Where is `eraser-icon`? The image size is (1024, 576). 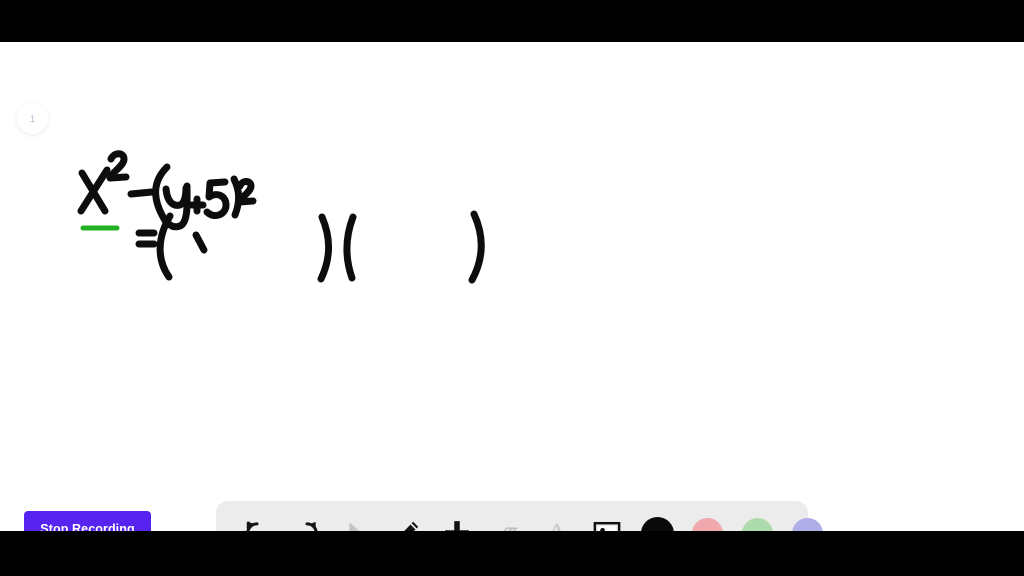
eraser-icon is located at coordinates (507, 524).